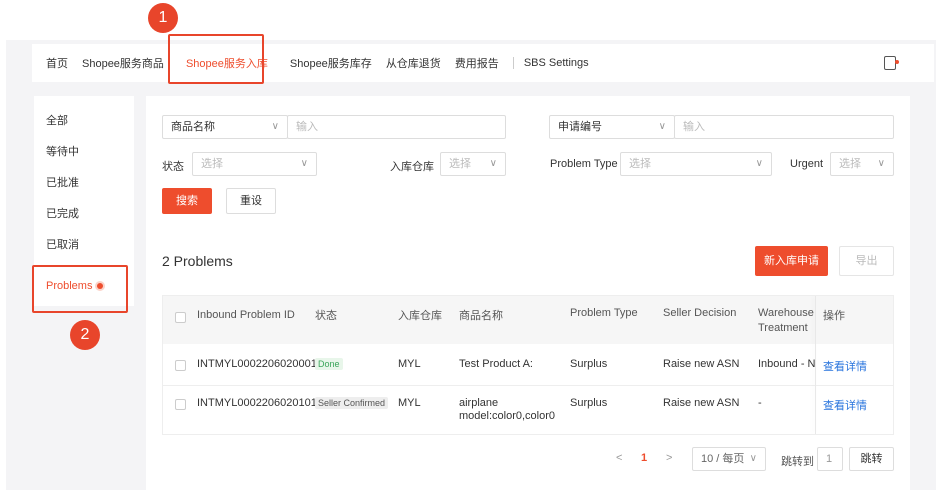 The height and width of the screenshot is (490, 940). What do you see at coordinates (85, 335) in the screenshot?
I see `annotation-badge-2: 2` at bounding box center [85, 335].